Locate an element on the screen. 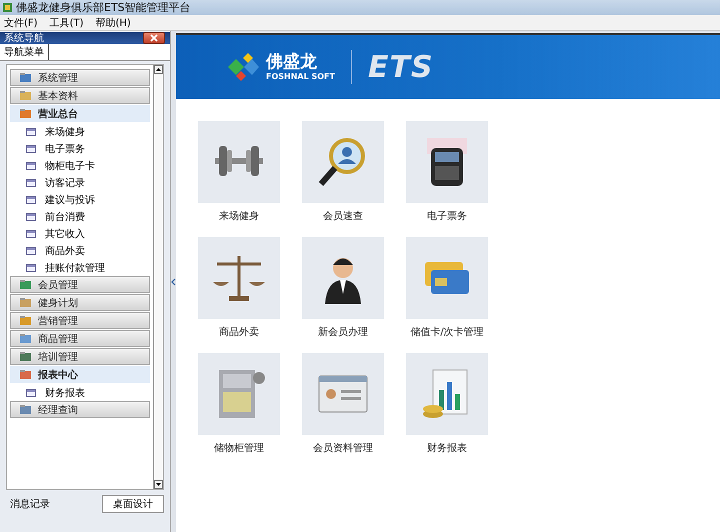 The width and height of the screenshot is (720, 532). tree-item: 访客记录 is located at coordinates (80, 182).